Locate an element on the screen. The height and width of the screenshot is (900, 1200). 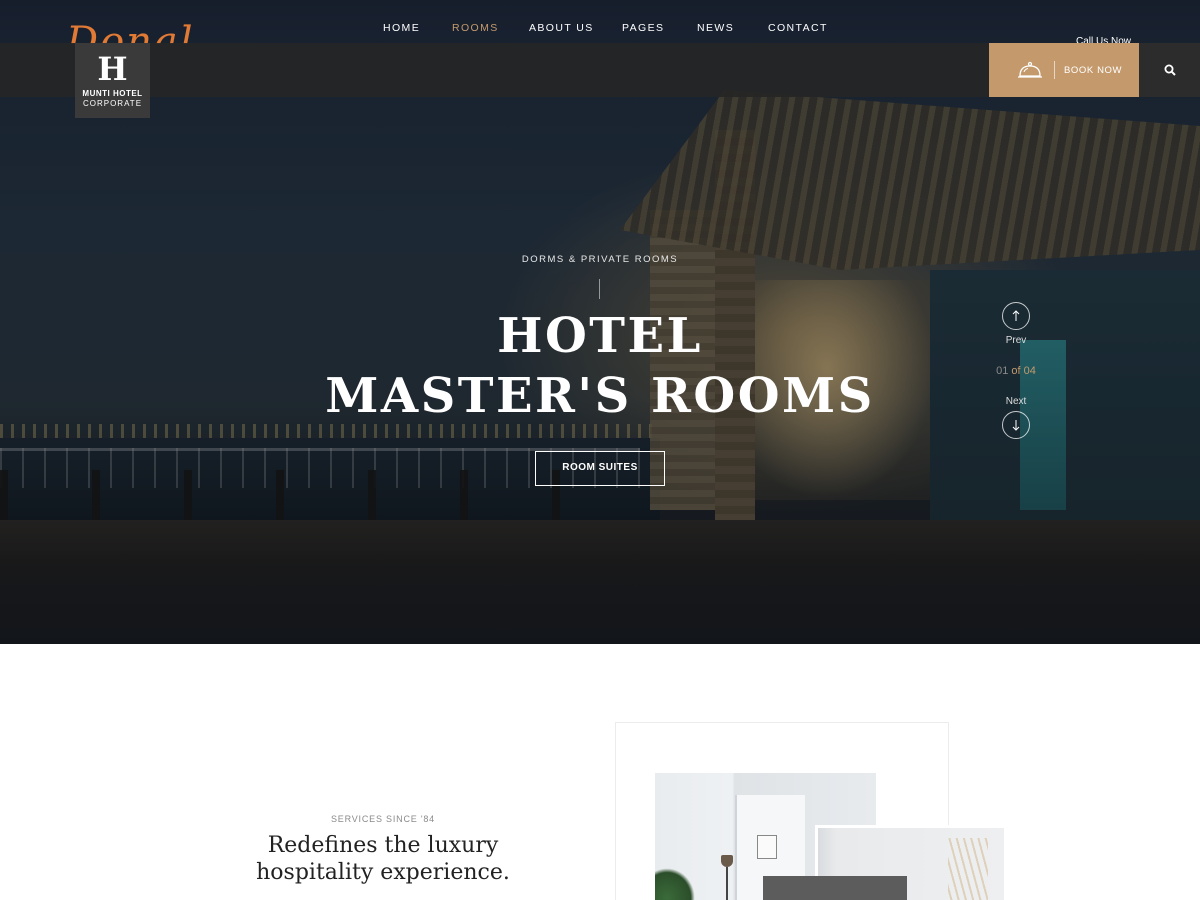
search-button is located at coordinates (1169, 70).